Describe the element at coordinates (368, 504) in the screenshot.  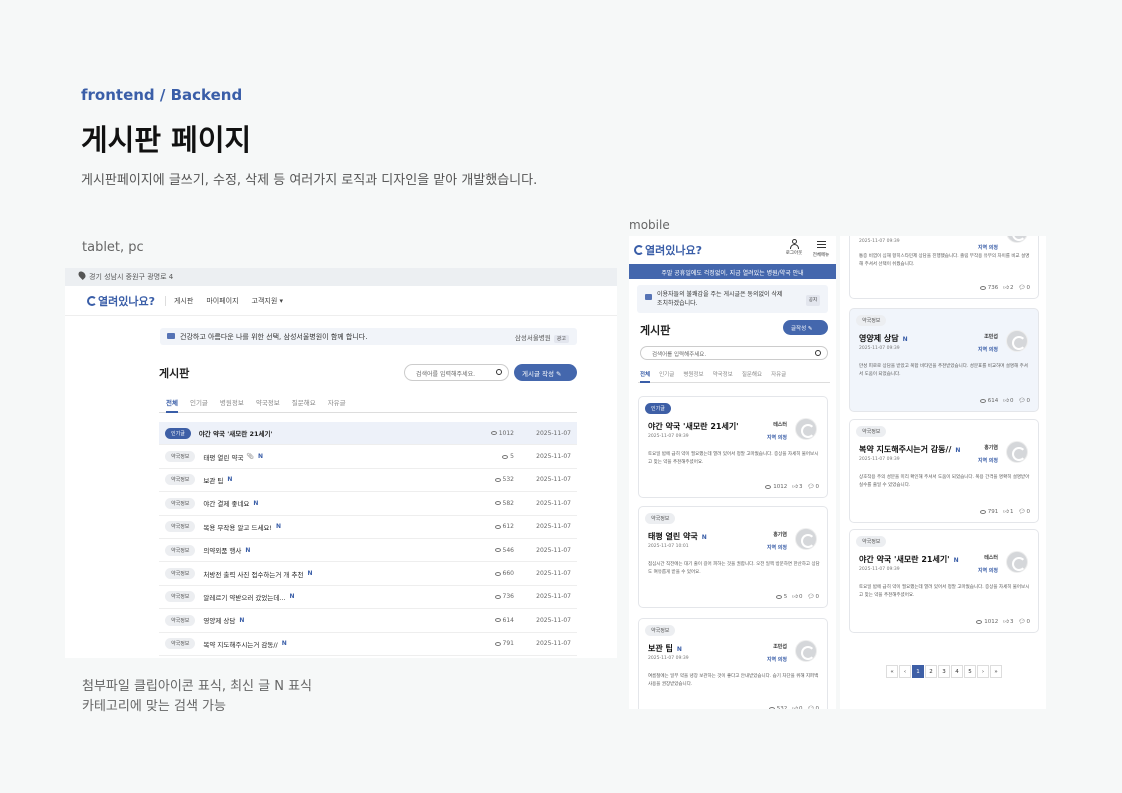
I see `table-row: 약국정보 야간 결제 좋네요 N 582 2025-11-07` at that location.